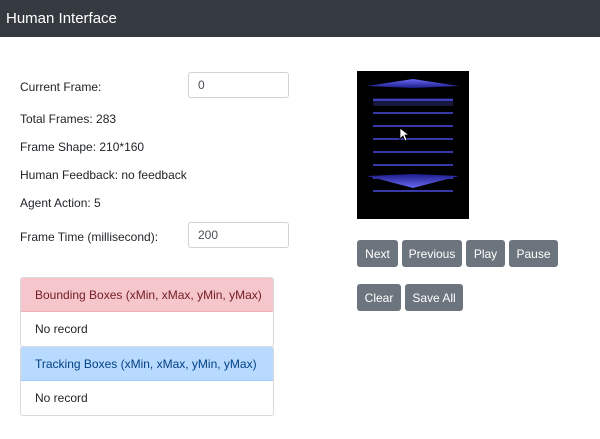  I want to click on app-title: Human Interface, so click(61, 18).